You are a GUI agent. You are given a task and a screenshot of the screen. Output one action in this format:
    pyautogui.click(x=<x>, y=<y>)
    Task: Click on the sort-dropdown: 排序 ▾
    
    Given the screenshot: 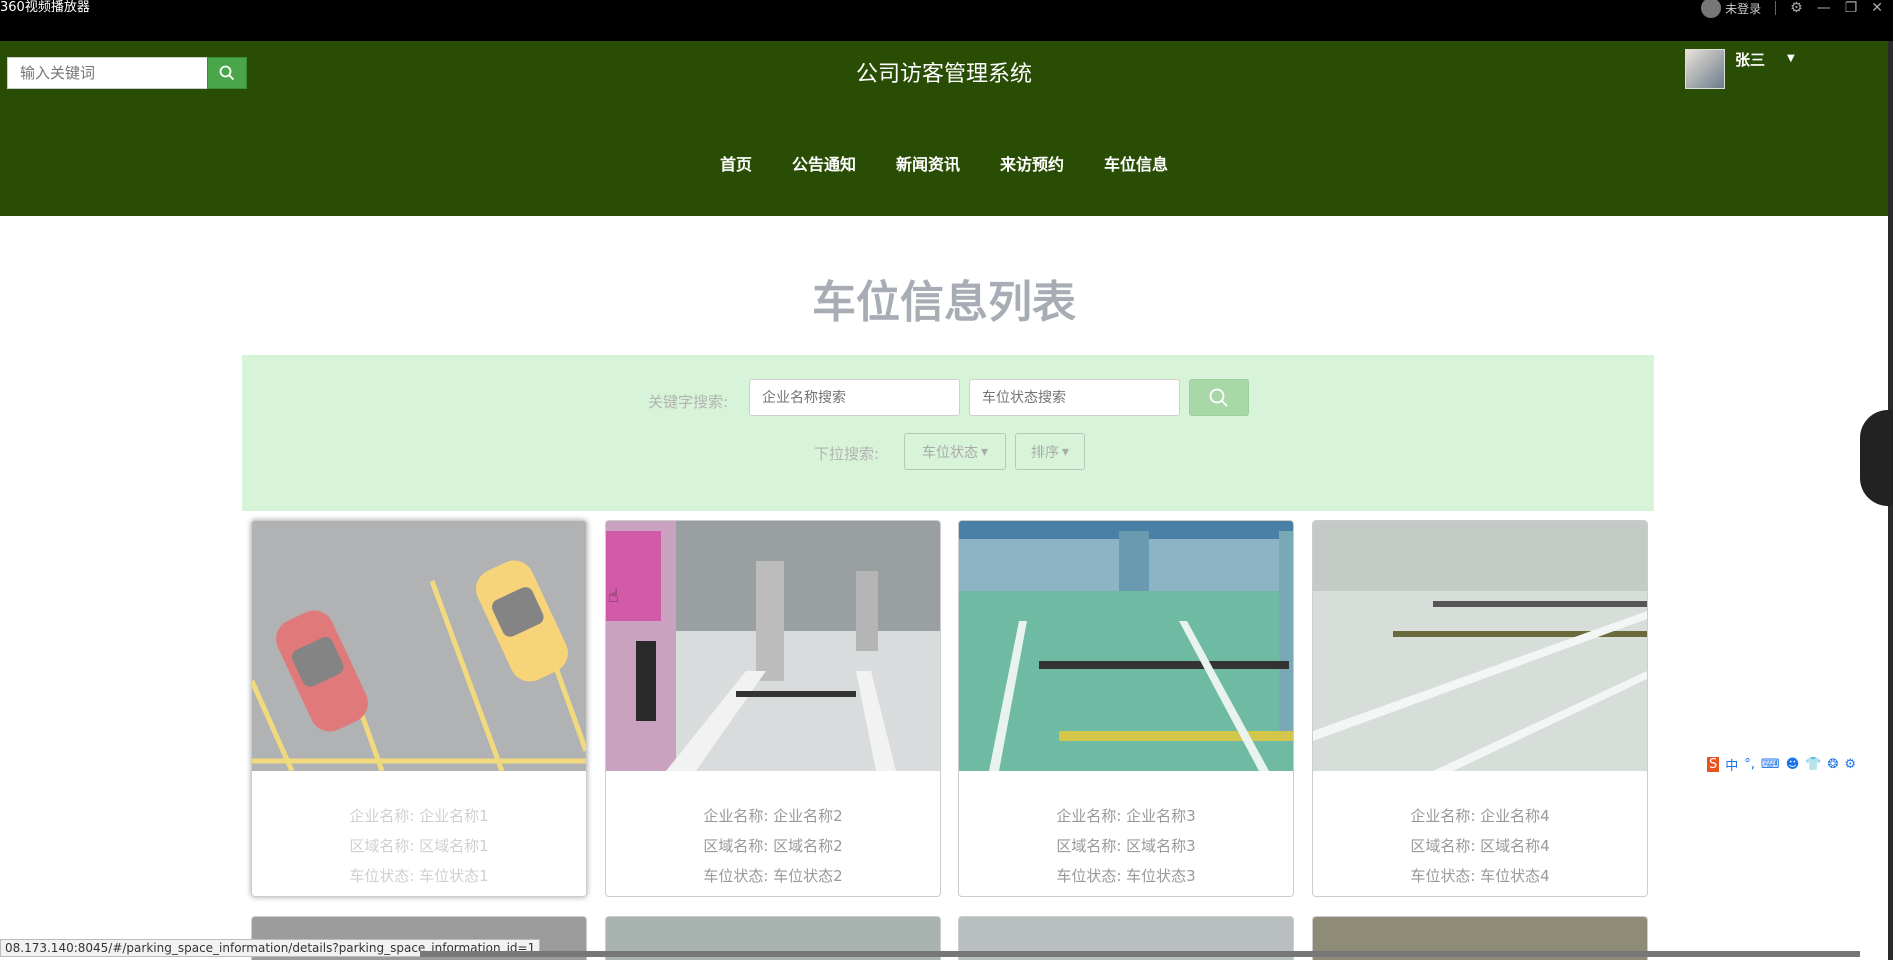 What is the action you would take?
    pyautogui.click(x=1050, y=451)
    